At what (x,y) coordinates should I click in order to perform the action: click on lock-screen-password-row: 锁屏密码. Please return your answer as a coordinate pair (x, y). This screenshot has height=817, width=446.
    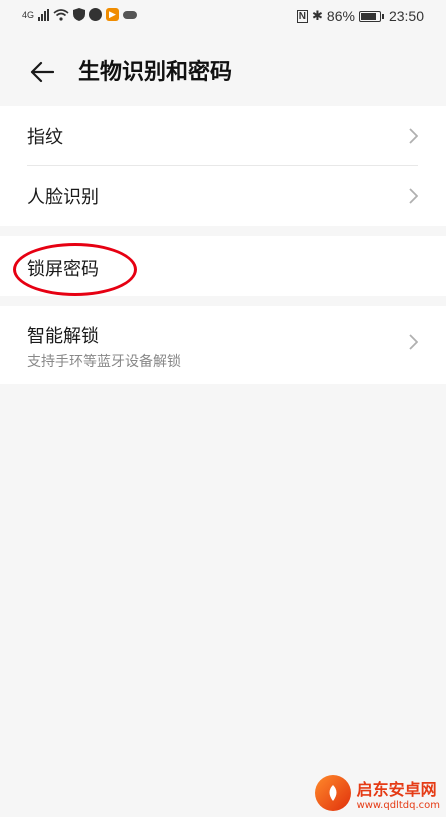
    Looking at the image, I should click on (223, 266).